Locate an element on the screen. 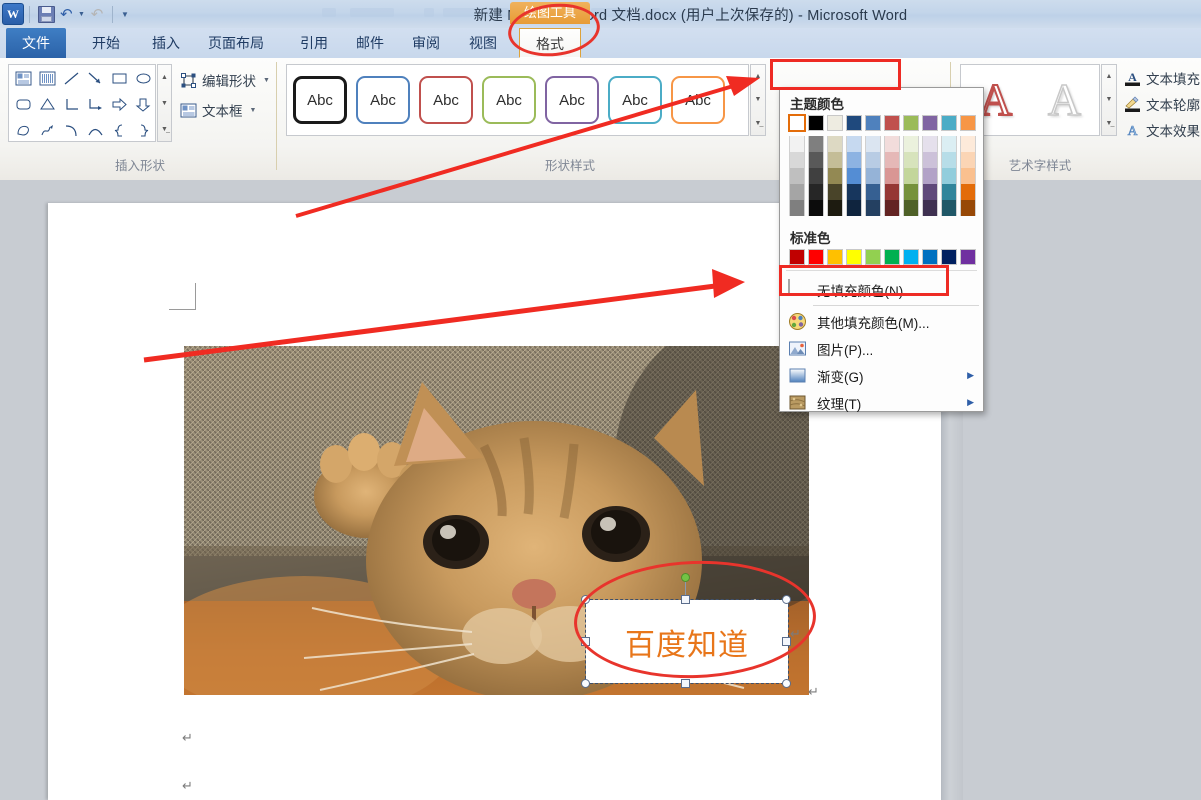 Image resolution: width=1201 pixels, height=800 pixels. right-arrow-icon is located at coordinates (119, 104).